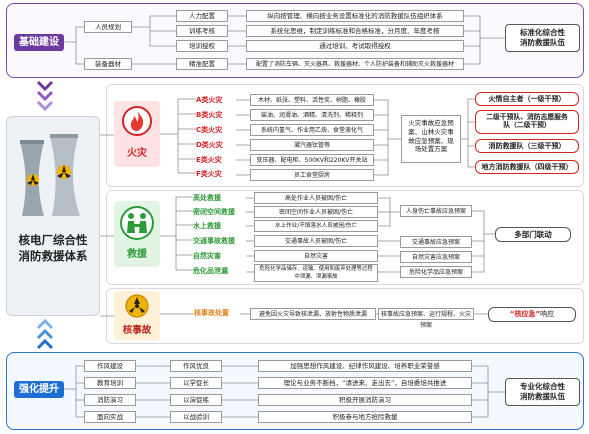 This screenshot has width=589, height=434. I want to click on basic-construction-heading: 基础建设, so click(39, 42).